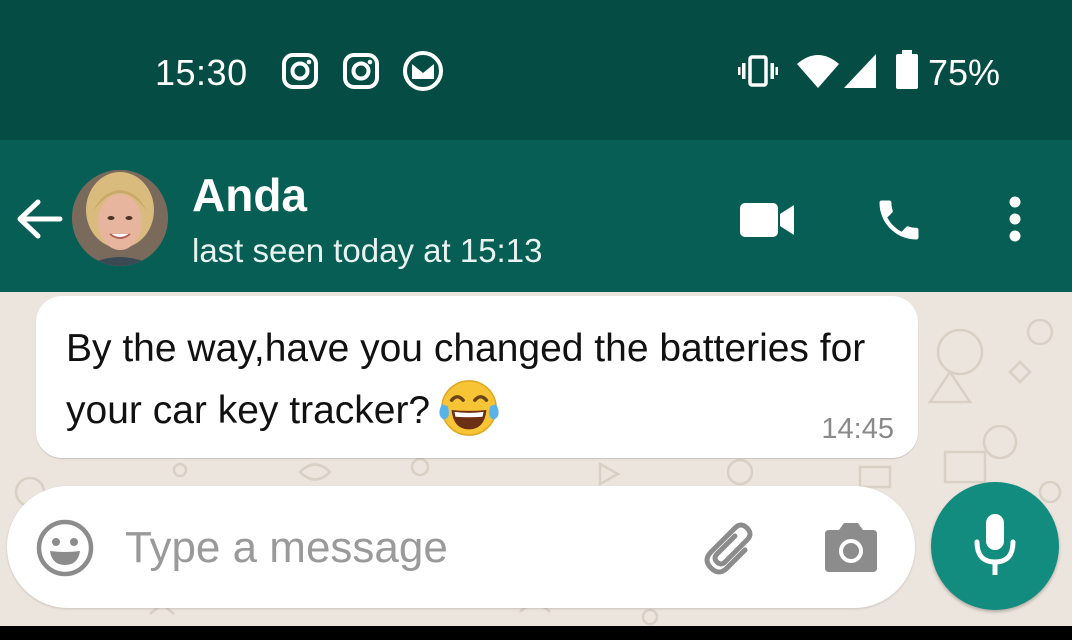 This screenshot has width=1072, height=640. Describe the element at coordinates (367, 250) in the screenshot. I see `last-seen-status: last seen today at 15:13` at that location.